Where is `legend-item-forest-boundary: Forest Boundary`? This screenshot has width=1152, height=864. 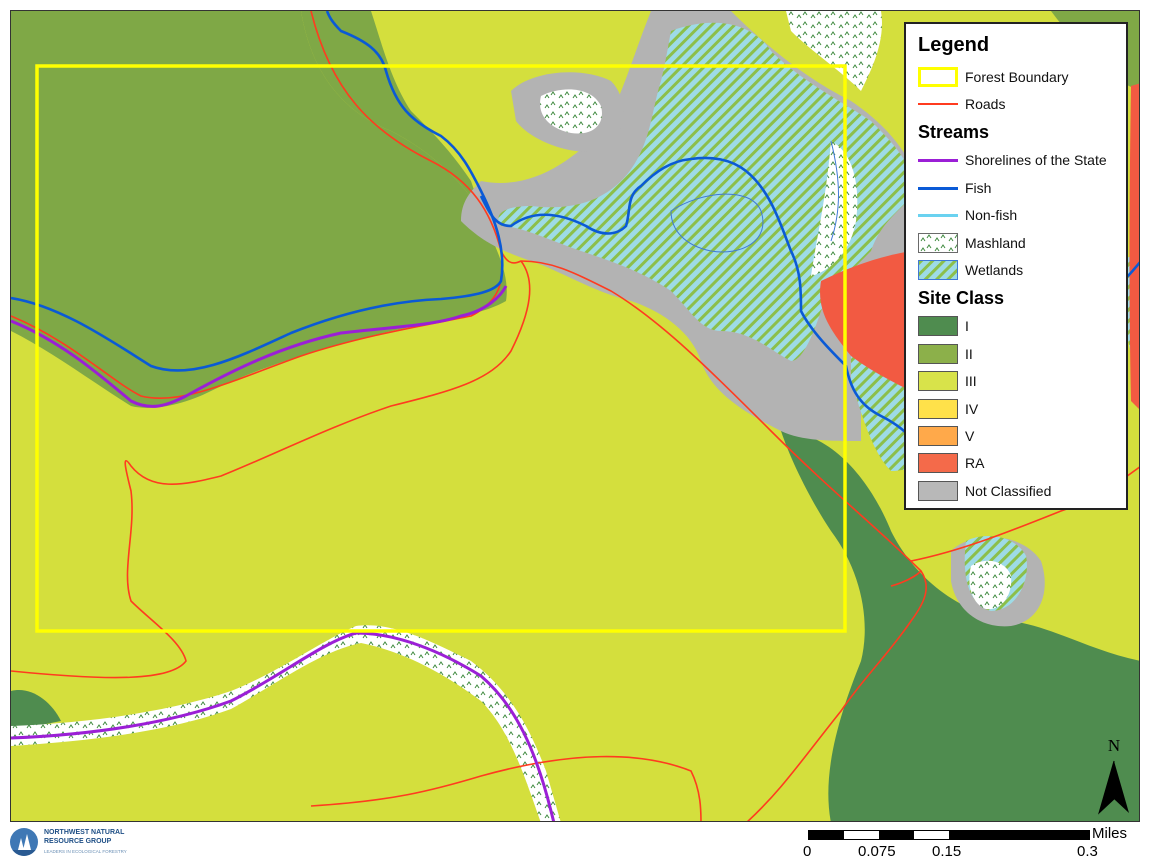
legend-item-forest-boundary: Forest Boundary is located at coordinates (1022, 76).